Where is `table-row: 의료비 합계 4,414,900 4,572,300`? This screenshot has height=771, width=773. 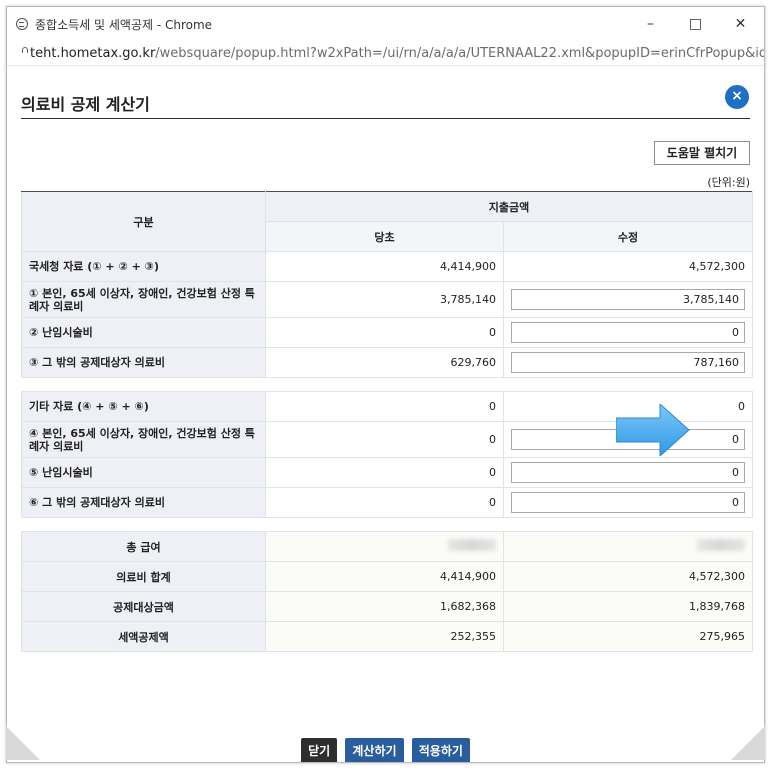
table-row: 의료비 합계 4,414,900 4,572,300 is located at coordinates (387, 576).